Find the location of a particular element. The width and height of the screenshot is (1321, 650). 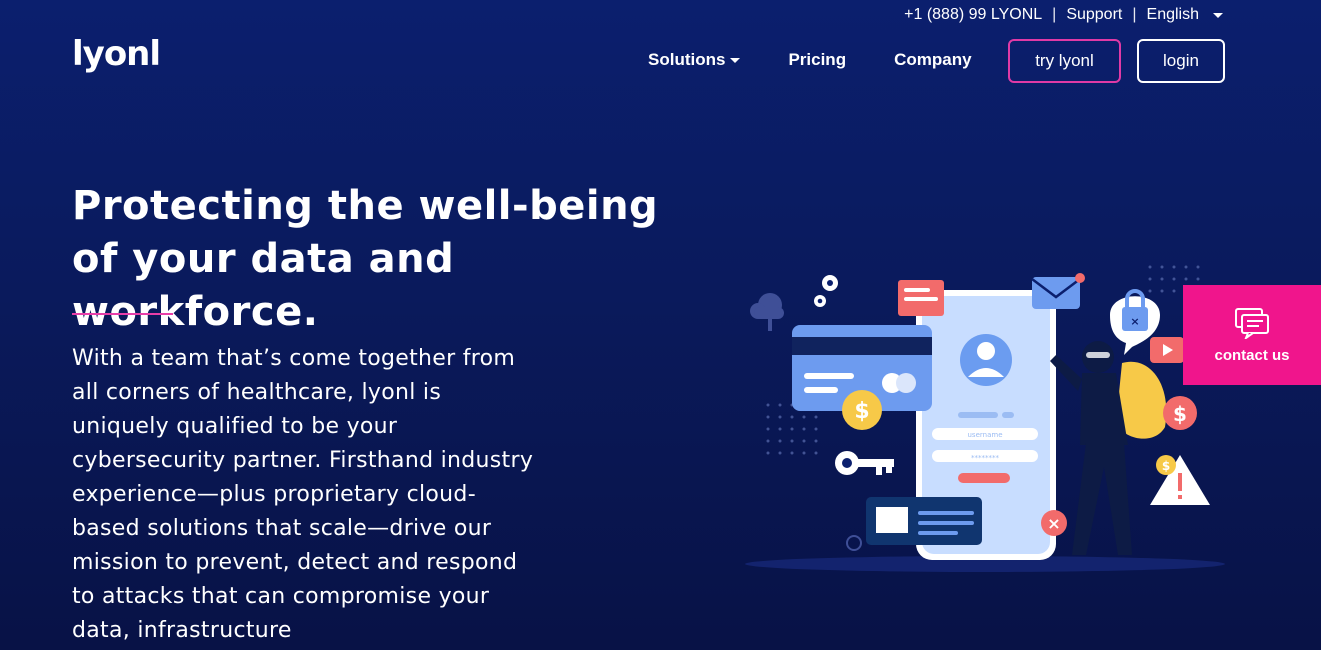

login-button: login is located at coordinates (1181, 61).